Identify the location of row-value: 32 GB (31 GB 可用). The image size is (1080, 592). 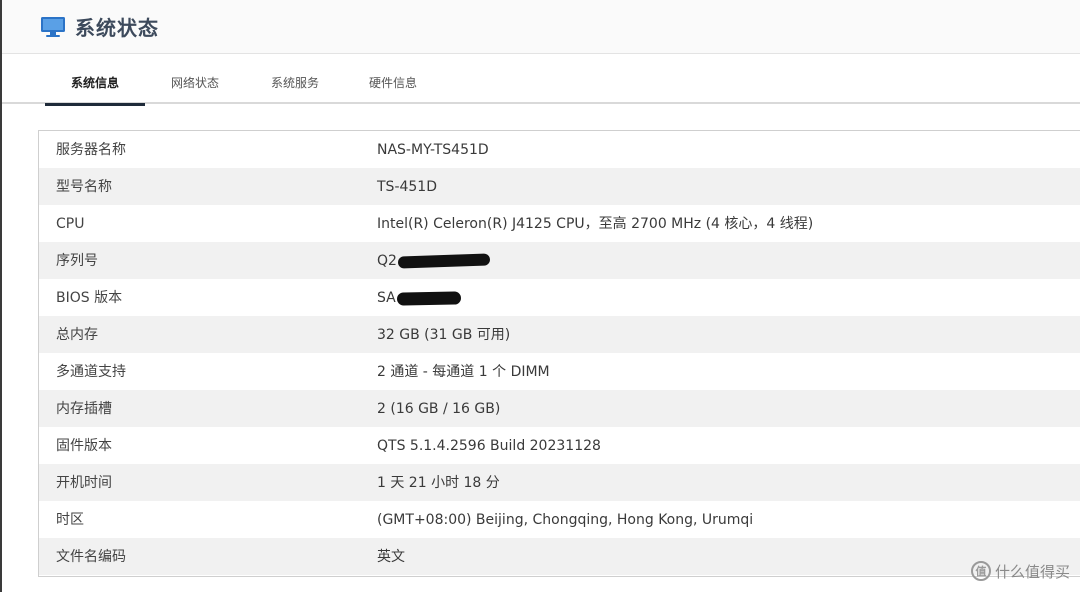
(444, 335).